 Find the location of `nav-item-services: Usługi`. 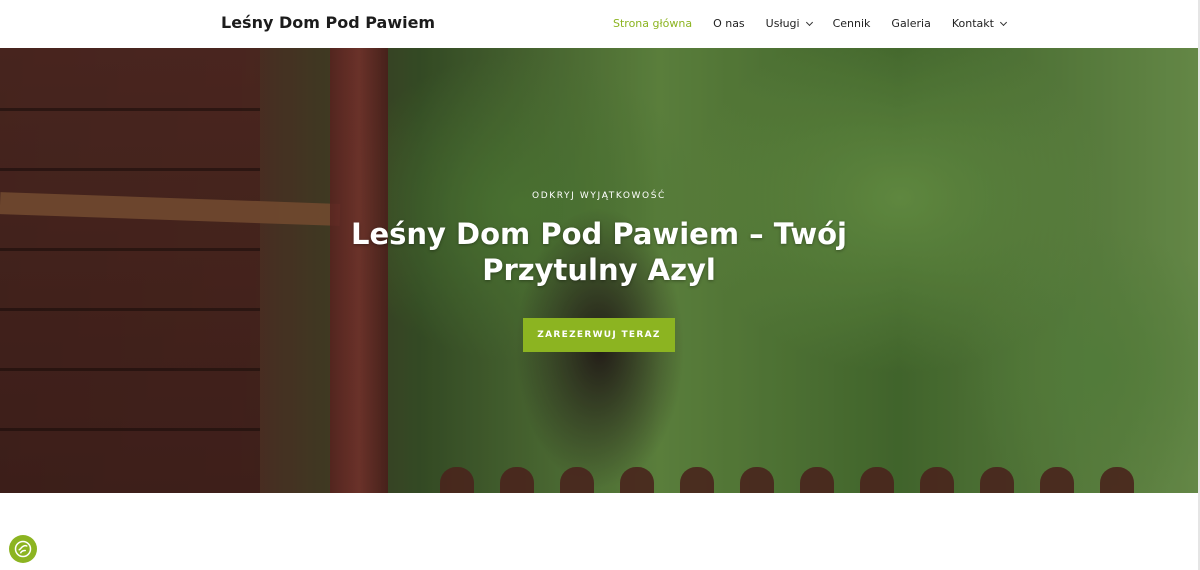

nav-item-services: Usługi is located at coordinates (789, 23).